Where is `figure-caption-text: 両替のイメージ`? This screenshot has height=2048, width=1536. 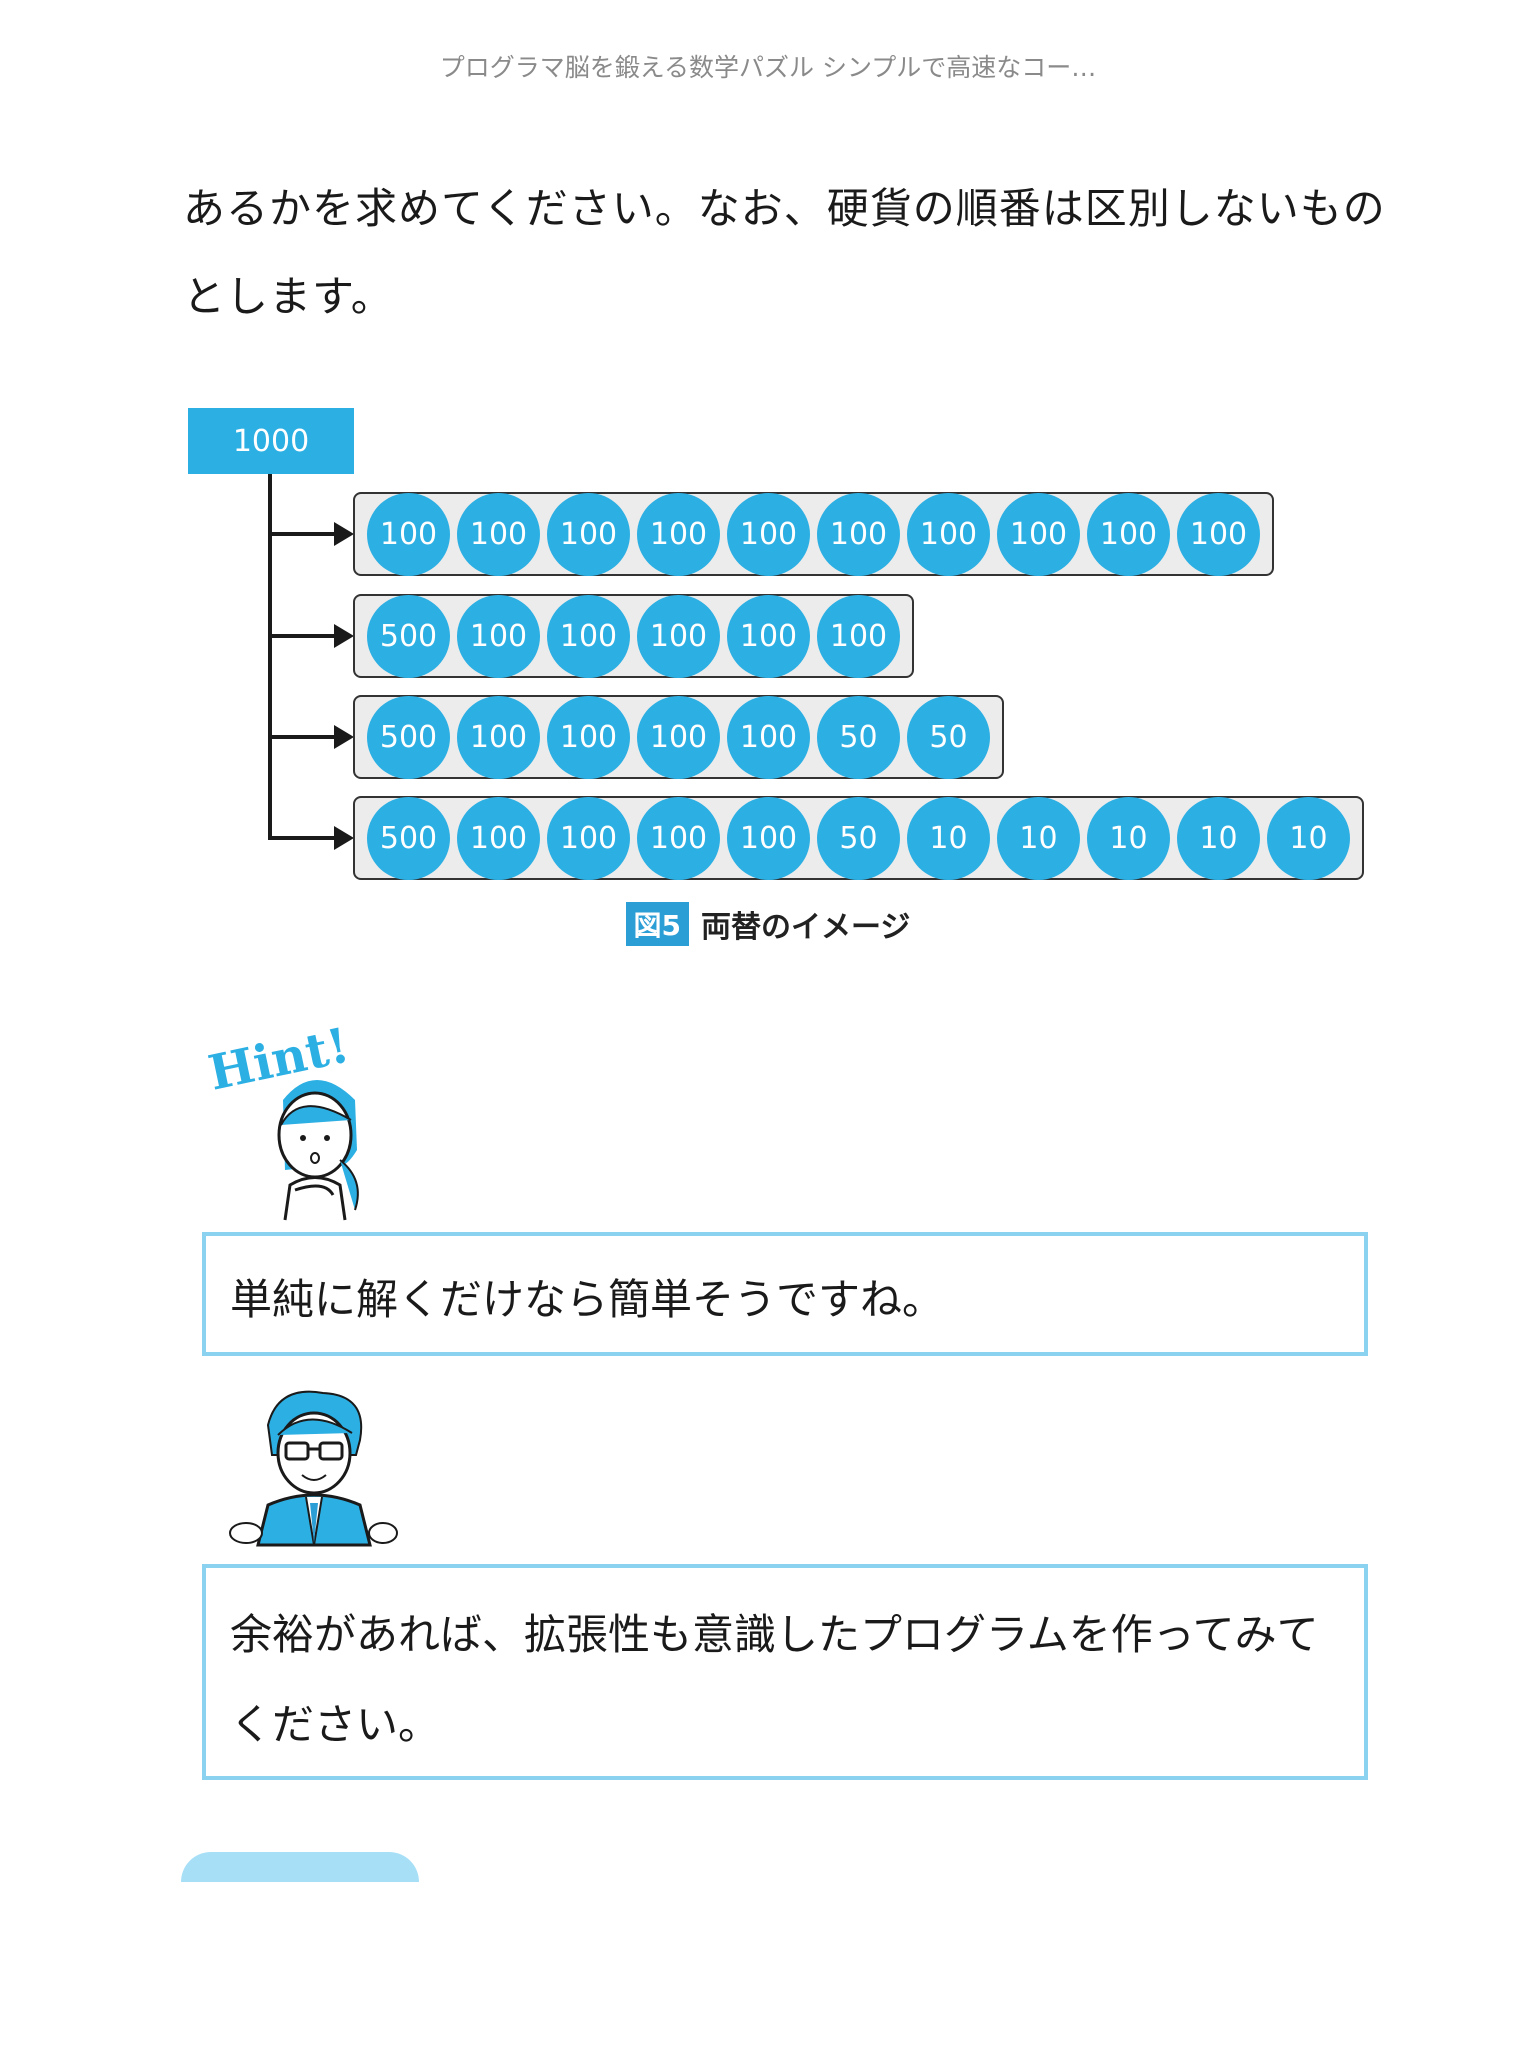
figure-caption-text: 両替のイメージ is located at coordinates (806, 927).